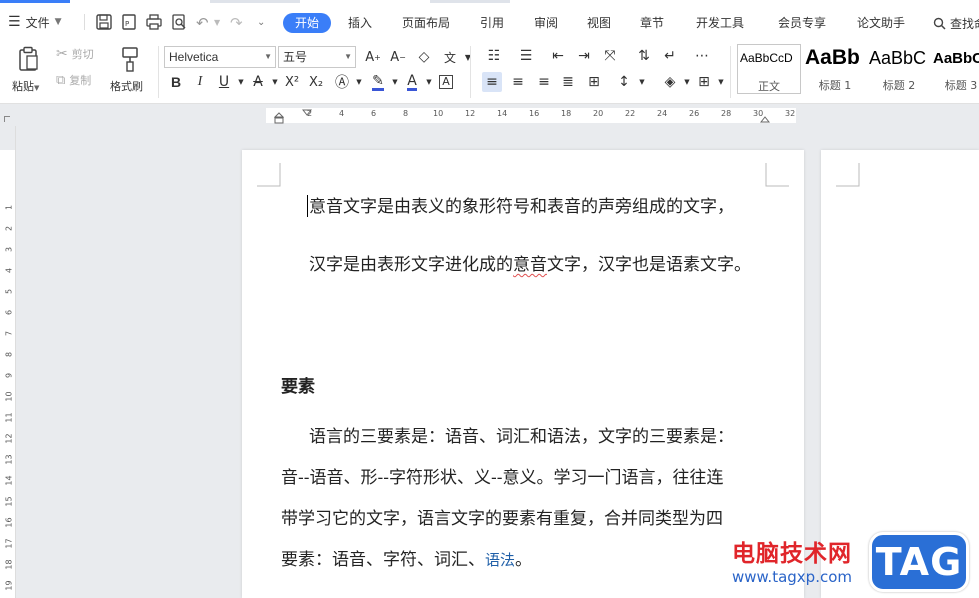  I want to click on tab-developer: 开发工具, so click(720, 23).